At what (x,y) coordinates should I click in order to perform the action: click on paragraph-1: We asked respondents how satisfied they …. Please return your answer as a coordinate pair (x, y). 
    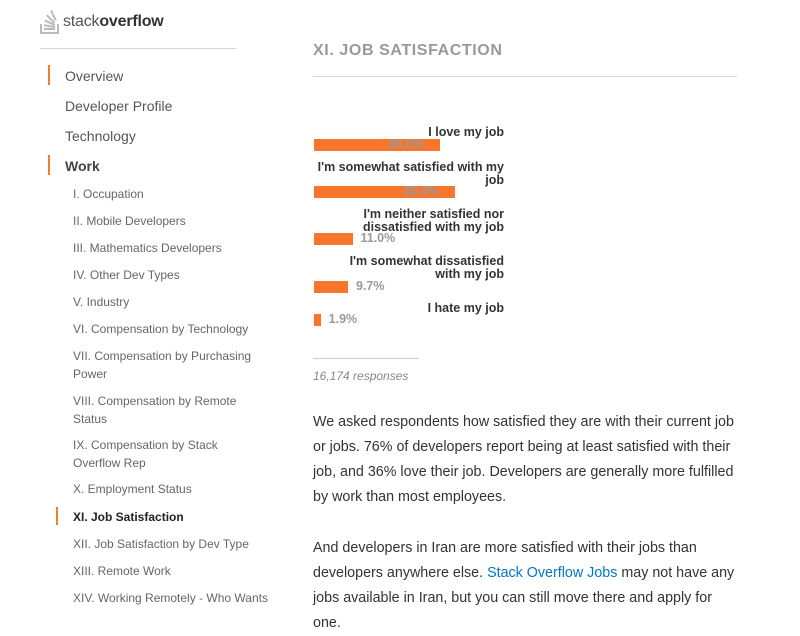
    Looking at the image, I should click on (523, 459).